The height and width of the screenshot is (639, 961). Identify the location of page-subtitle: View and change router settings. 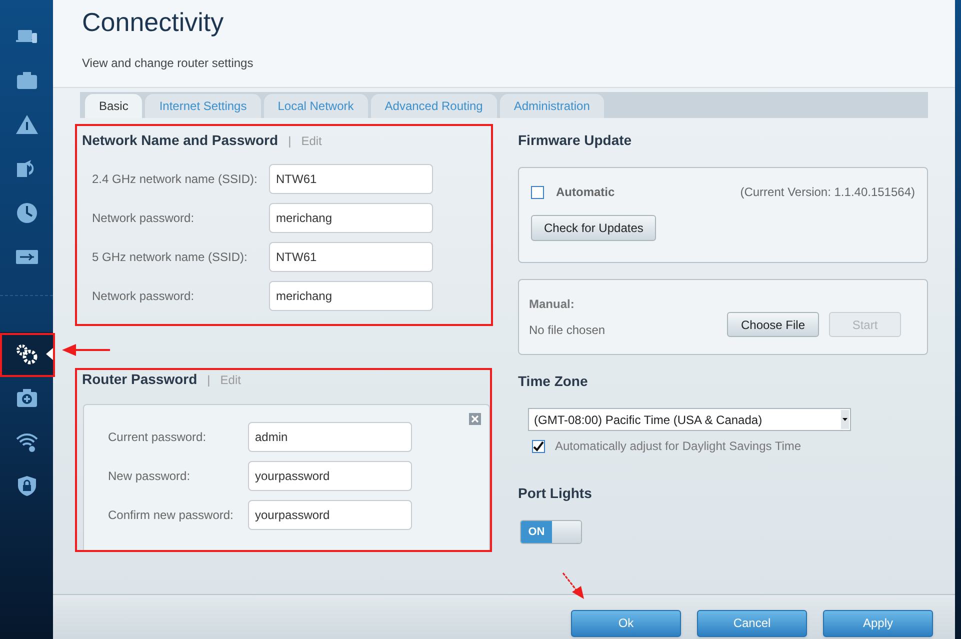
(168, 63).